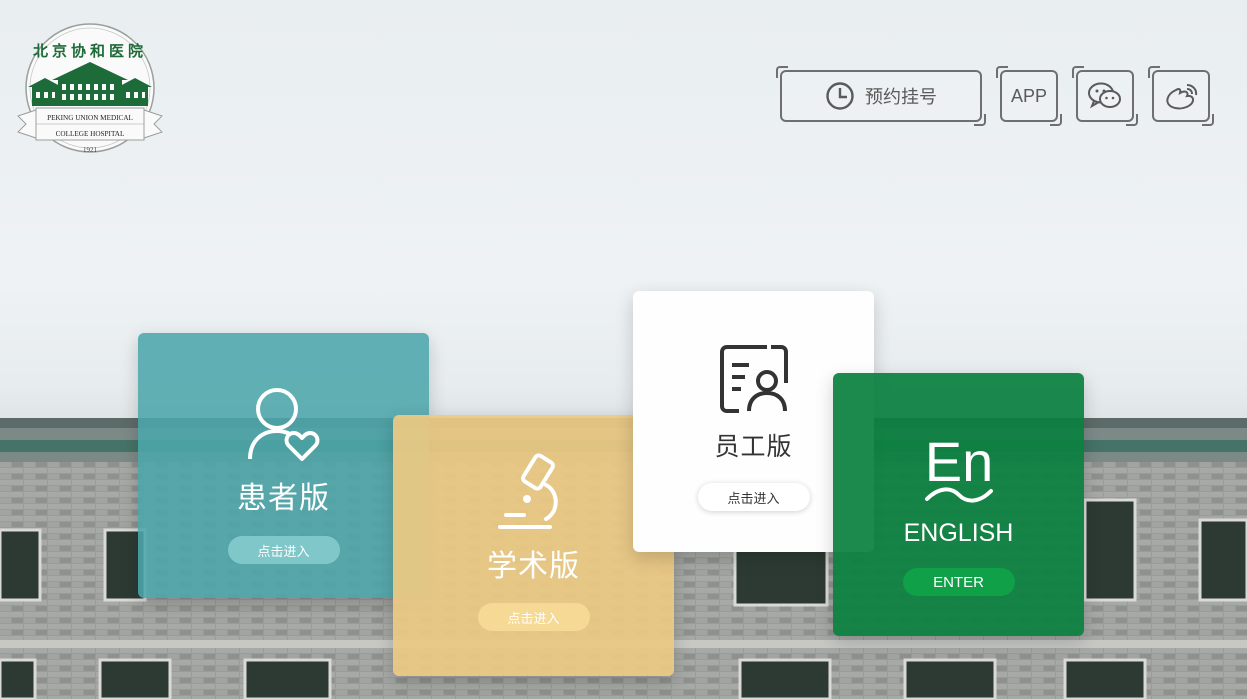 The image size is (1247, 699). I want to click on microscope-icon, so click(527, 491).